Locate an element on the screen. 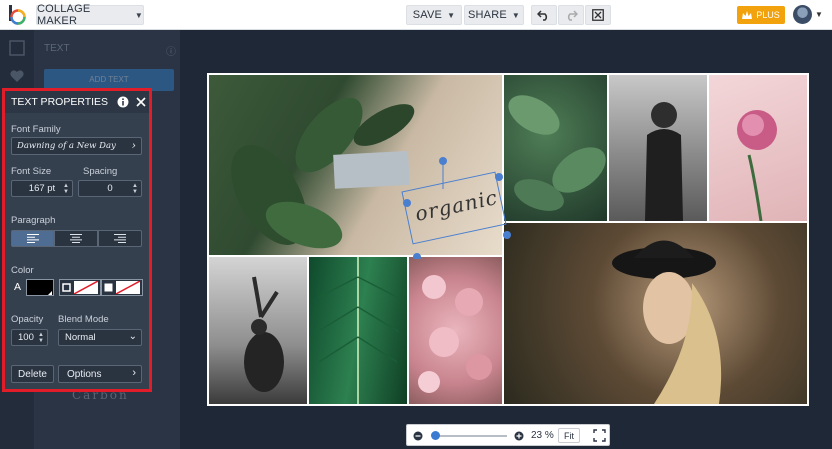 The image size is (832, 449). text-color-swatch is located at coordinates (40, 287).